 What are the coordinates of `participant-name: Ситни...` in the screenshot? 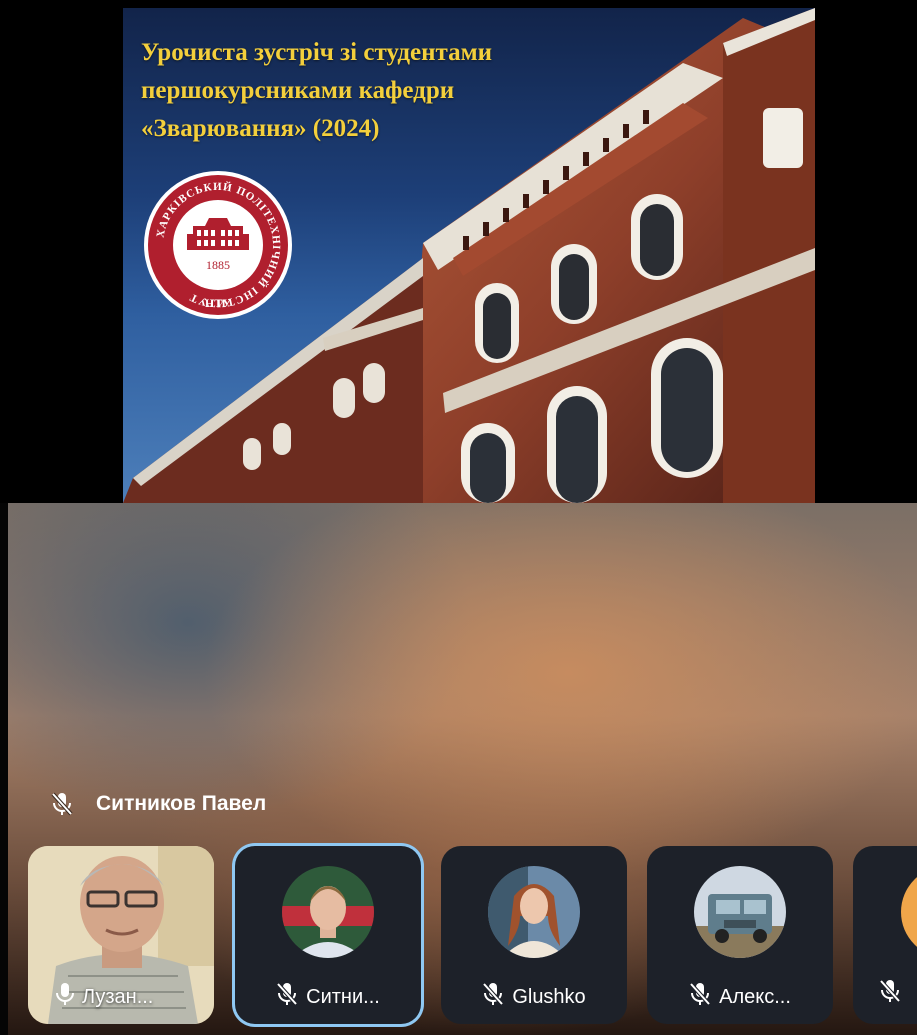 It's located at (343, 996).